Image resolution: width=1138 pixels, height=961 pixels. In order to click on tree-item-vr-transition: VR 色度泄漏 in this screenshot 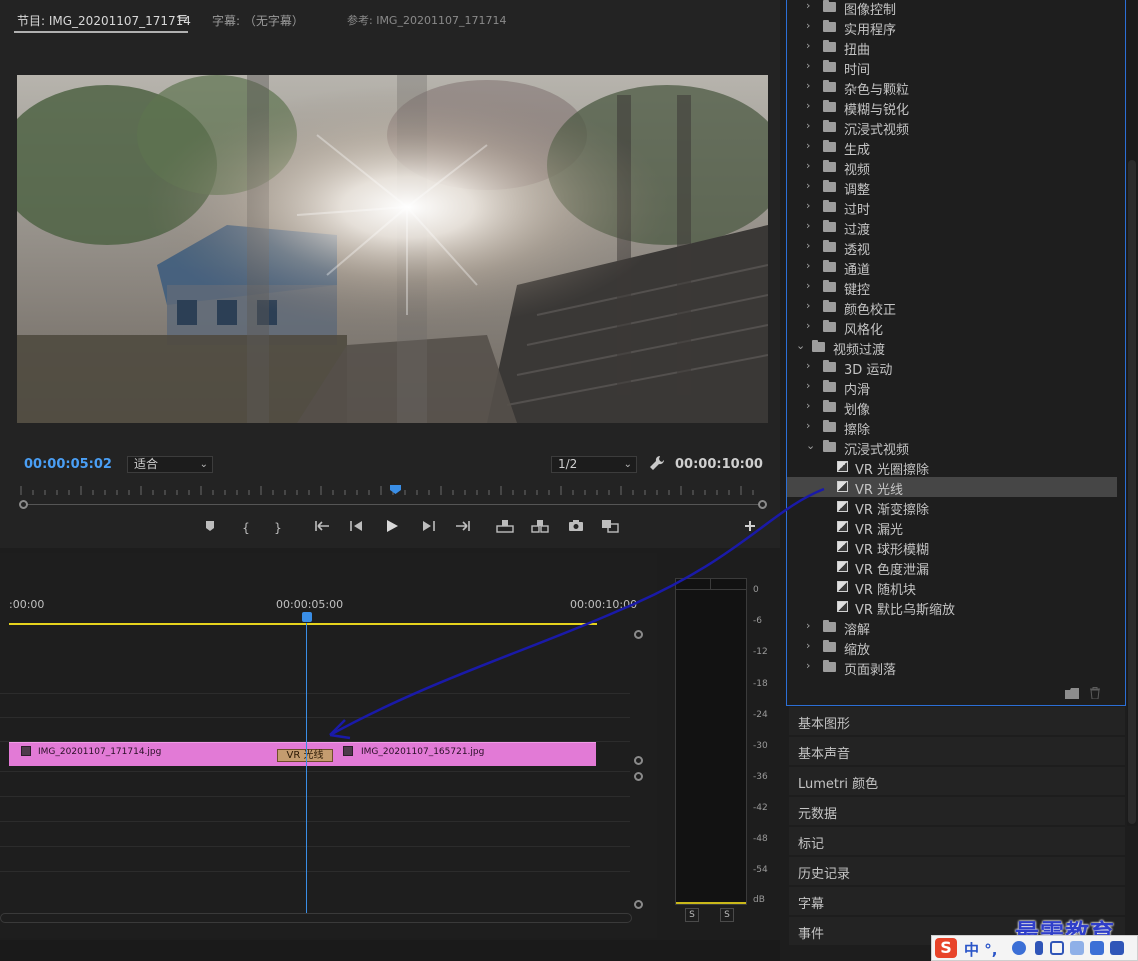, I will do `click(952, 567)`.